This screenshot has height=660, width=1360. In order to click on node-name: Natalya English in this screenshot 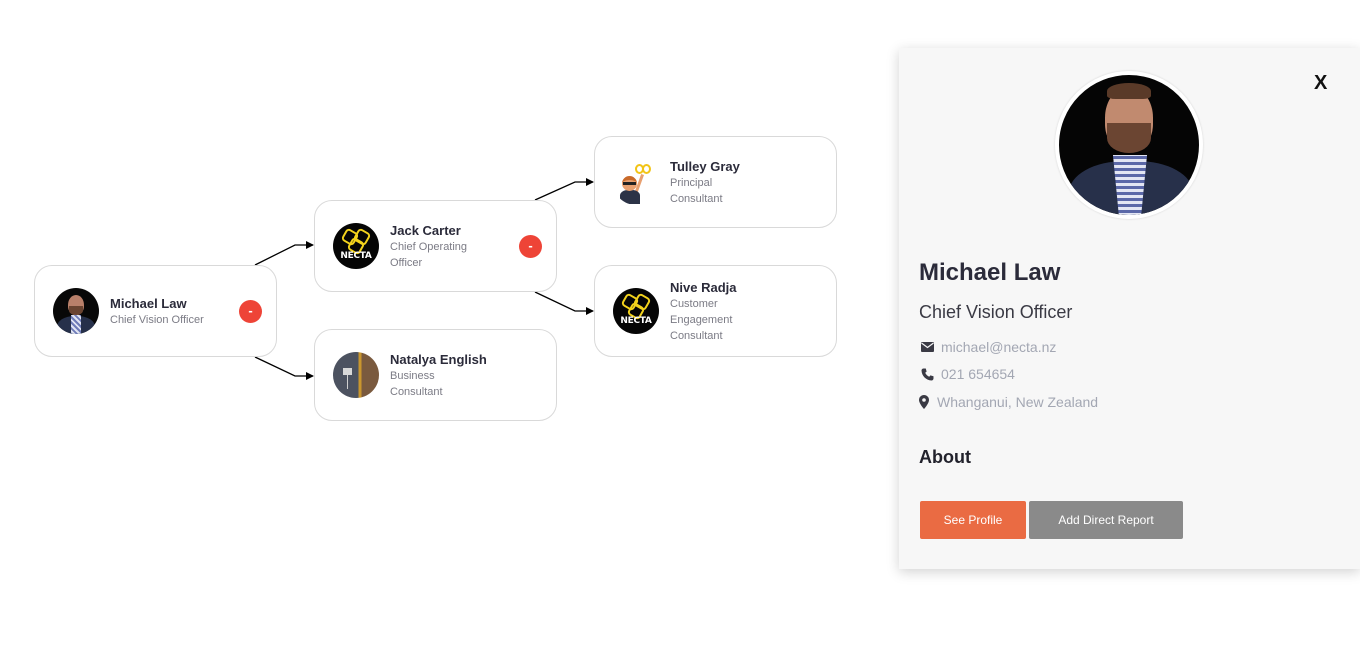, I will do `click(438, 359)`.